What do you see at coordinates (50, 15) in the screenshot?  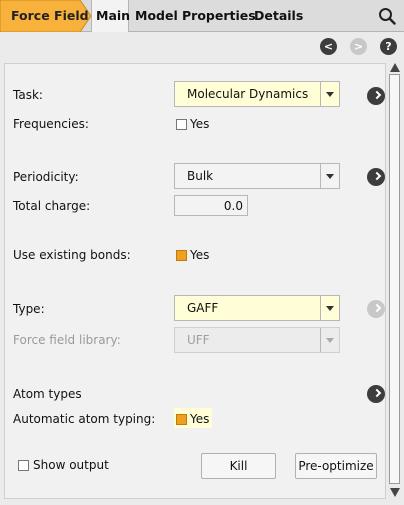 I see `tab-force-field-label: Force Field` at bounding box center [50, 15].